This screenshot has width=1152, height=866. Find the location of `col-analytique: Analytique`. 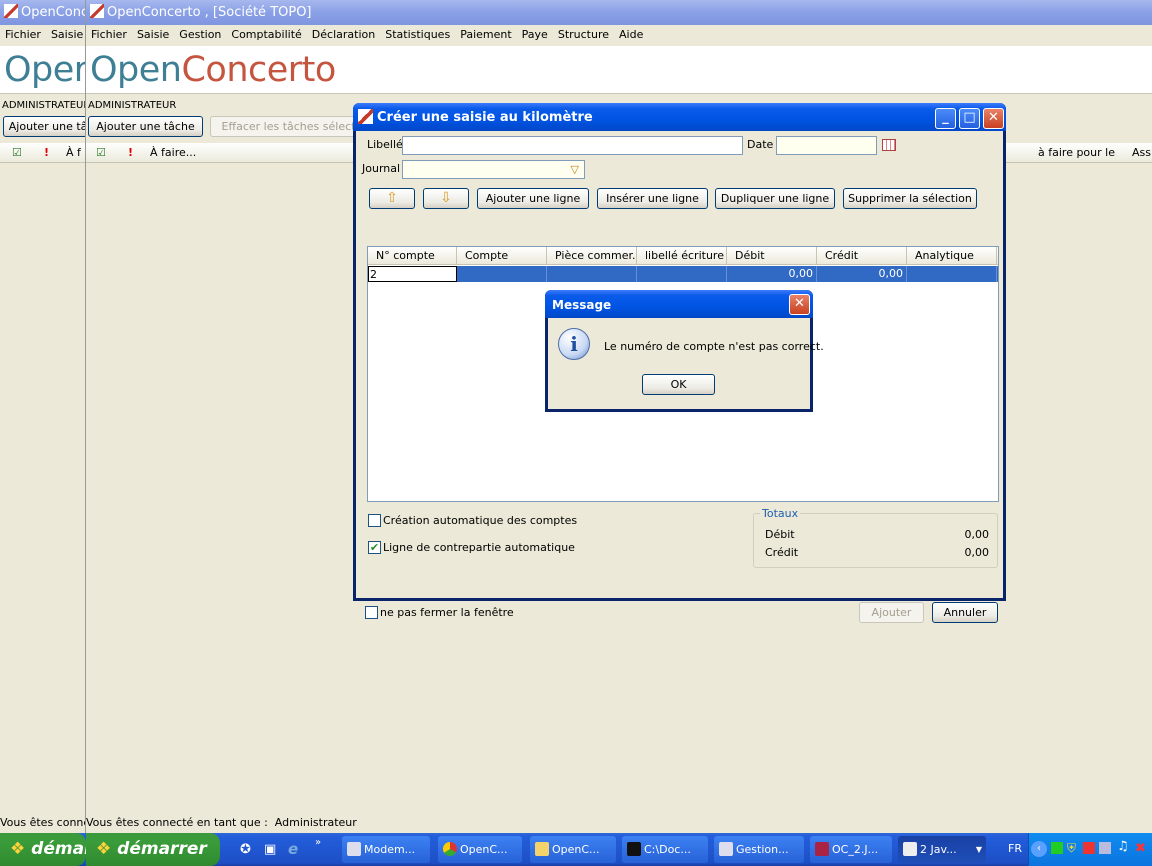

col-analytique: Analytique is located at coordinates (952, 256).